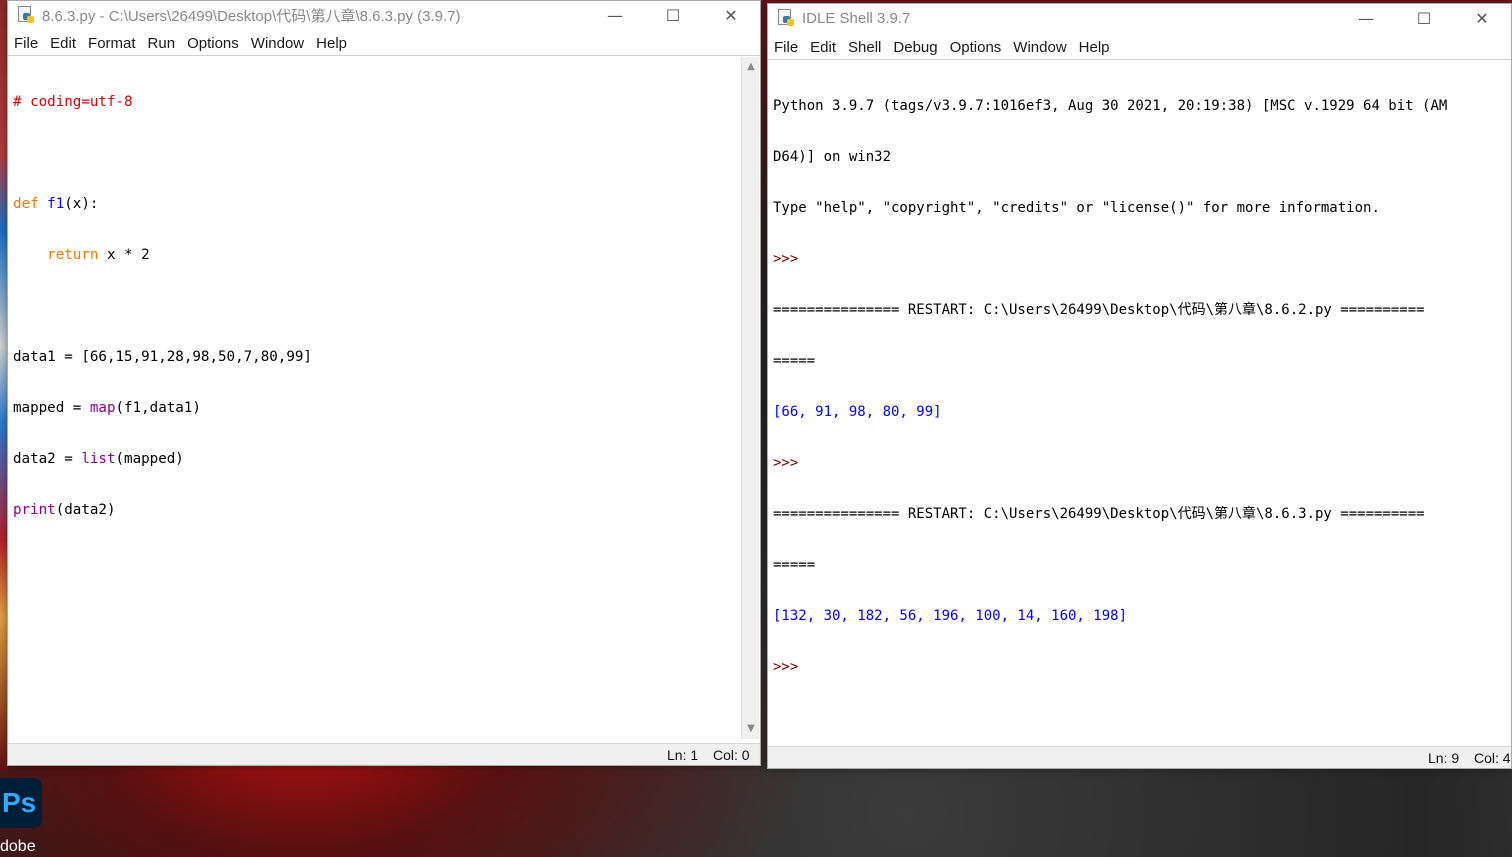  Describe the element at coordinates (107, 408) in the screenshot. I see `code-line: mapped = map(f1,data1)` at that location.